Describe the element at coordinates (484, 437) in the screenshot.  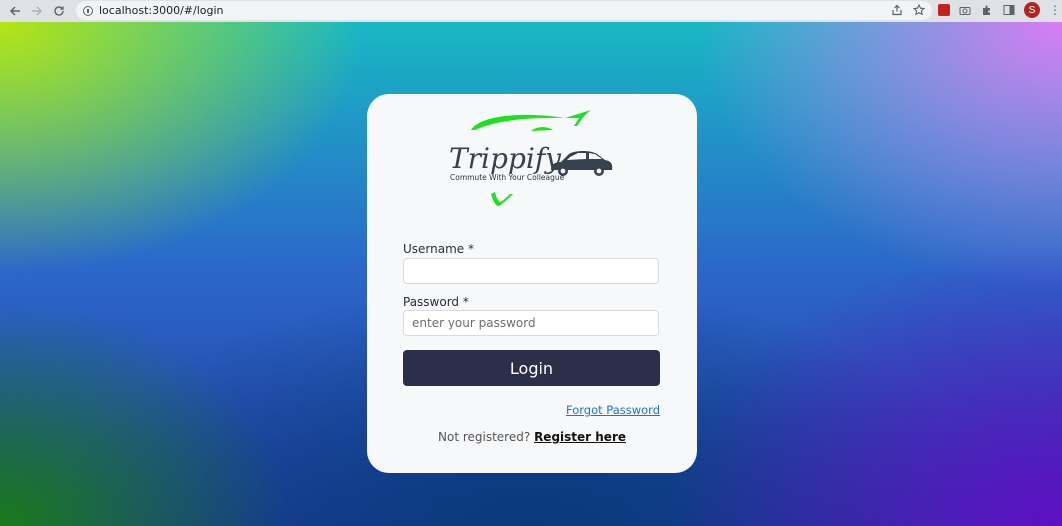
I see `register-prompt: Not registered?` at that location.